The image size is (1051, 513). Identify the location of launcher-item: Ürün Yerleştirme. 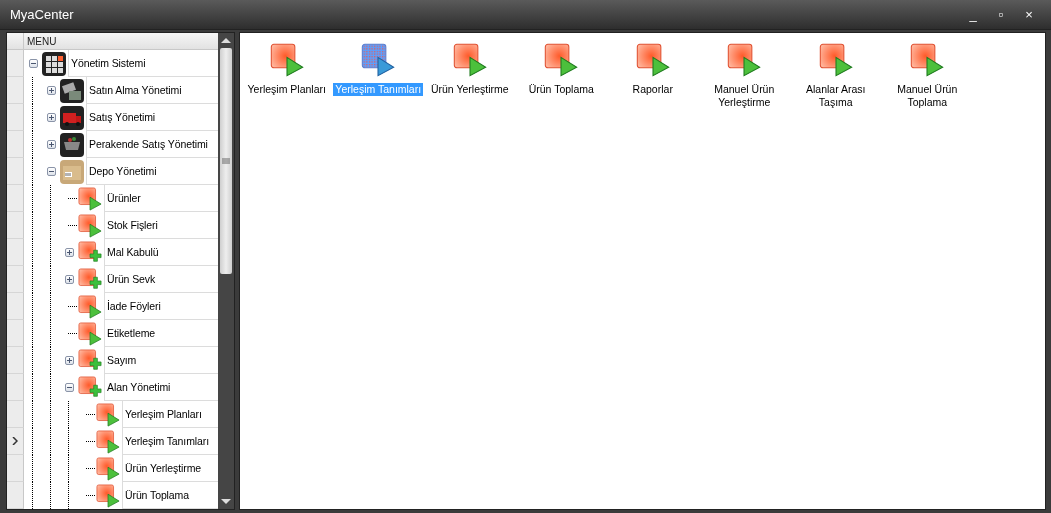
(469, 89).